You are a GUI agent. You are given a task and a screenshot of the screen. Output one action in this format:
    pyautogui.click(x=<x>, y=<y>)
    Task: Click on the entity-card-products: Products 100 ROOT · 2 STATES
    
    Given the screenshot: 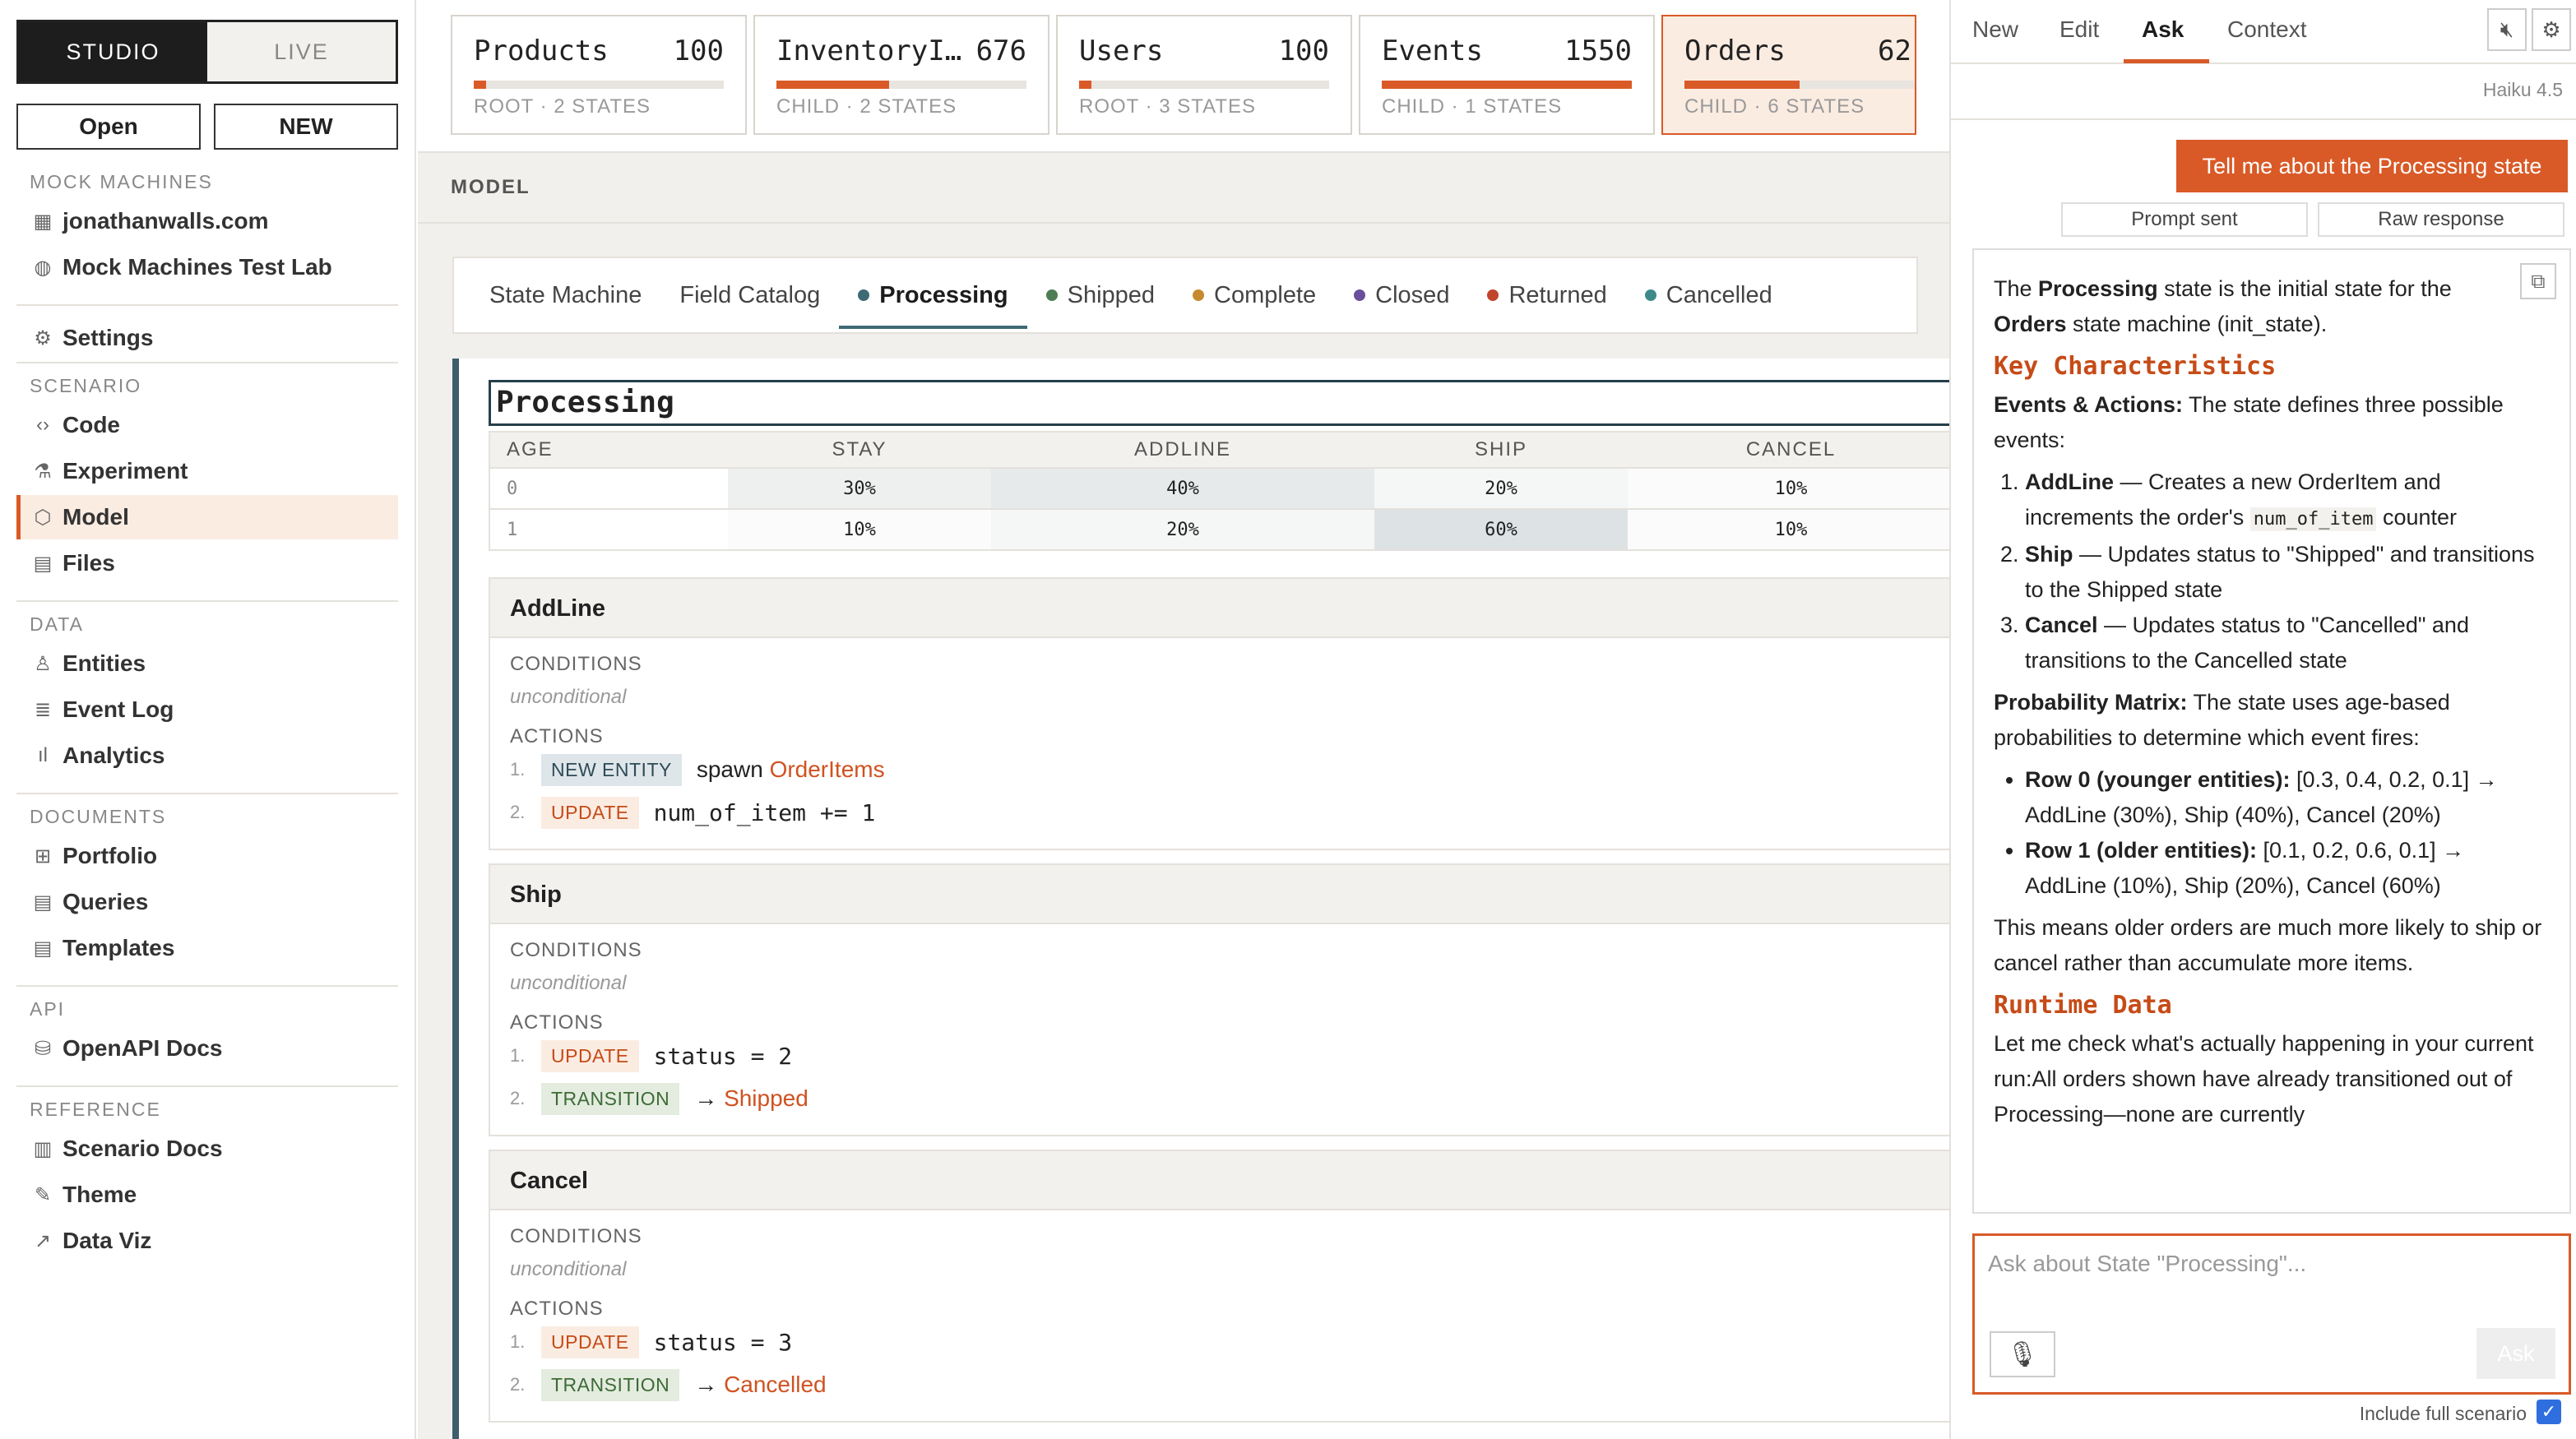 What is the action you would take?
    pyautogui.click(x=599, y=75)
    